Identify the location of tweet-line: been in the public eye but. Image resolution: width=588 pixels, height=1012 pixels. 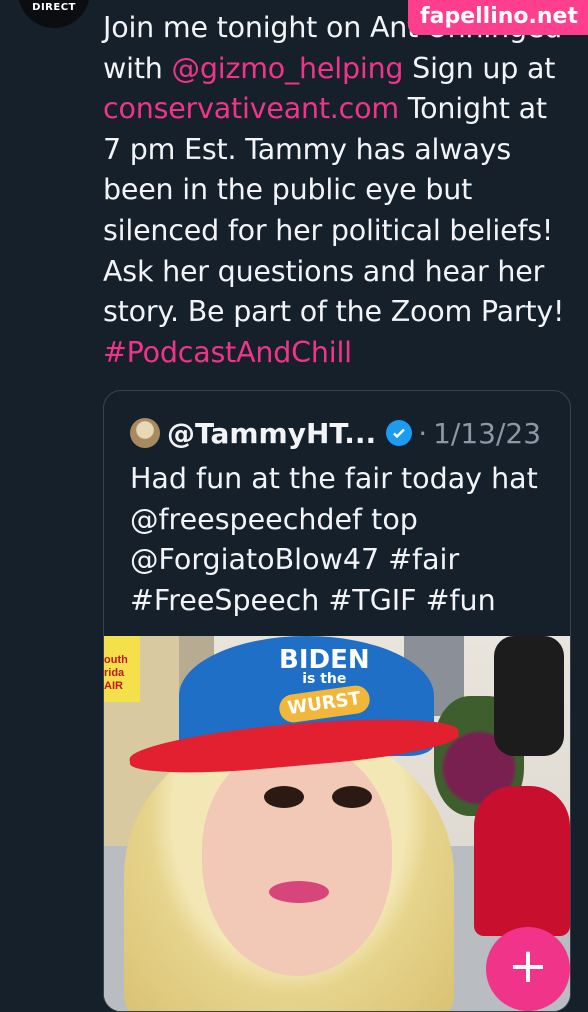
(339, 190).